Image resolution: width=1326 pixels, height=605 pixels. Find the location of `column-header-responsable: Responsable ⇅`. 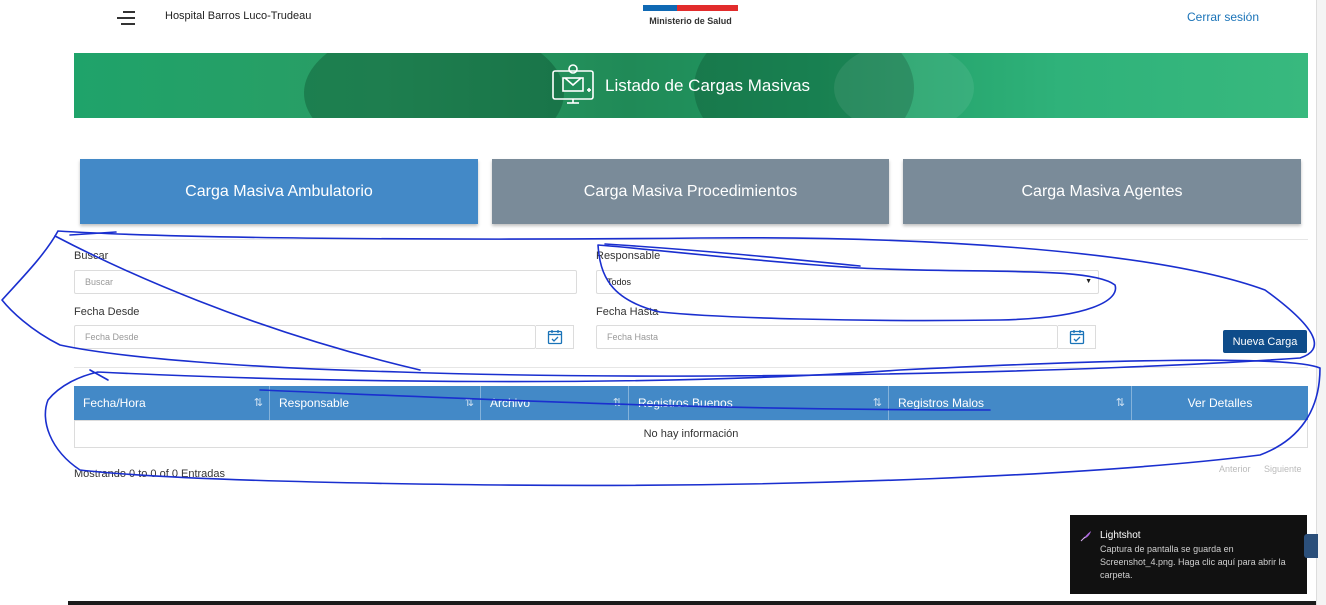

column-header-responsable: Responsable ⇅ is located at coordinates (375, 403).